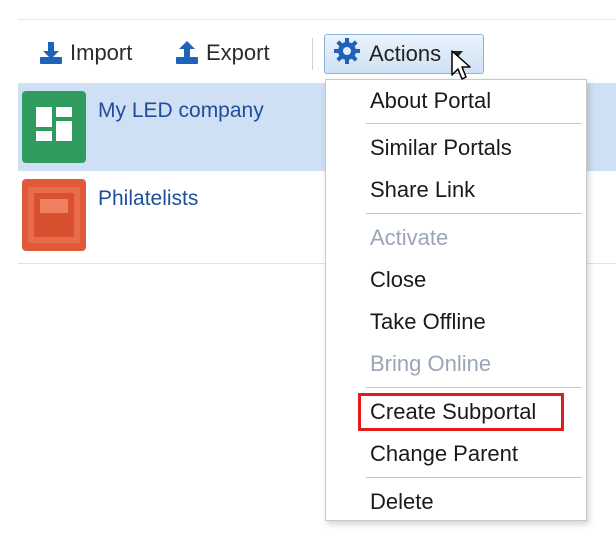  Describe the element at coordinates (461, 412) in the screenshot. I see `highlight-box` at that location.